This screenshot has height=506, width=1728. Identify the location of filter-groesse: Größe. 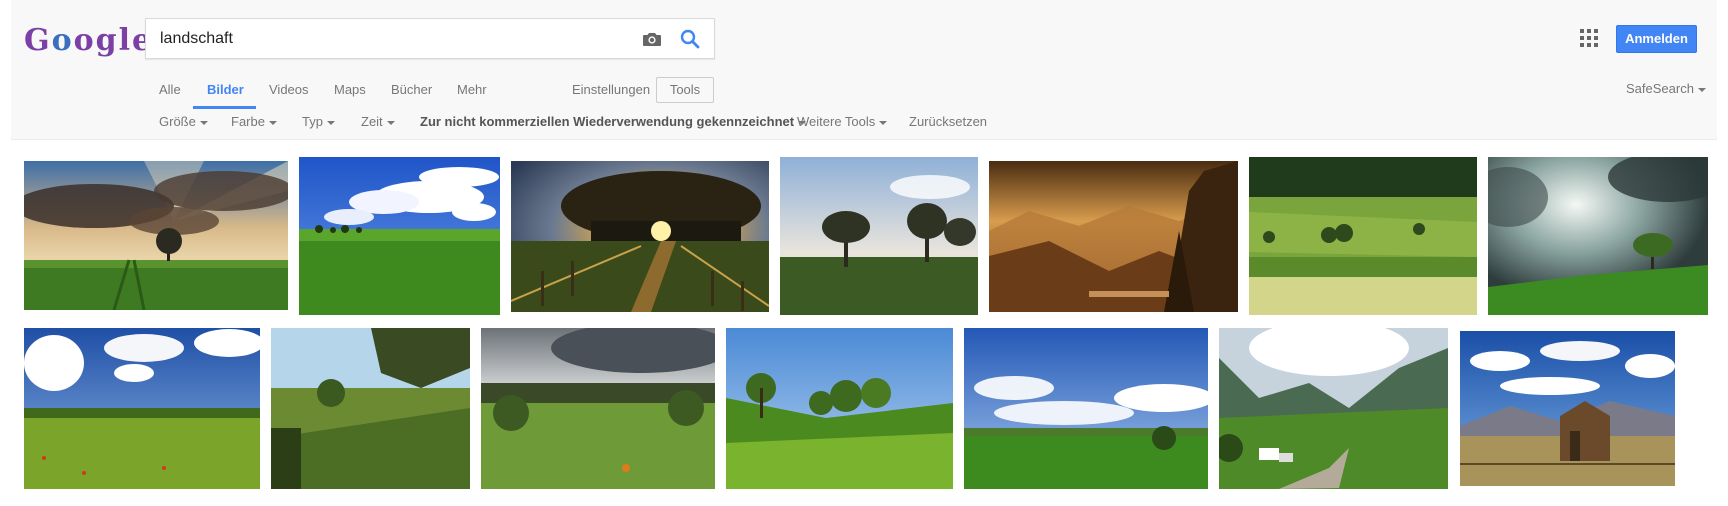
(183, 121).